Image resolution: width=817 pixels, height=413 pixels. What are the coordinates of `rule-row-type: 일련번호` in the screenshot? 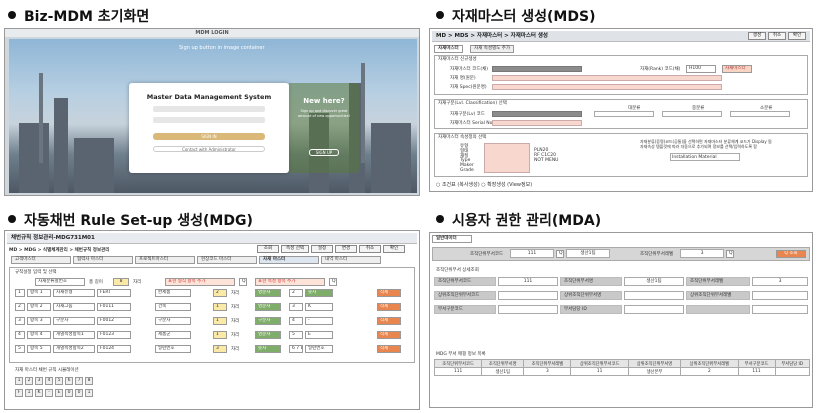 It's located at (173, 349).